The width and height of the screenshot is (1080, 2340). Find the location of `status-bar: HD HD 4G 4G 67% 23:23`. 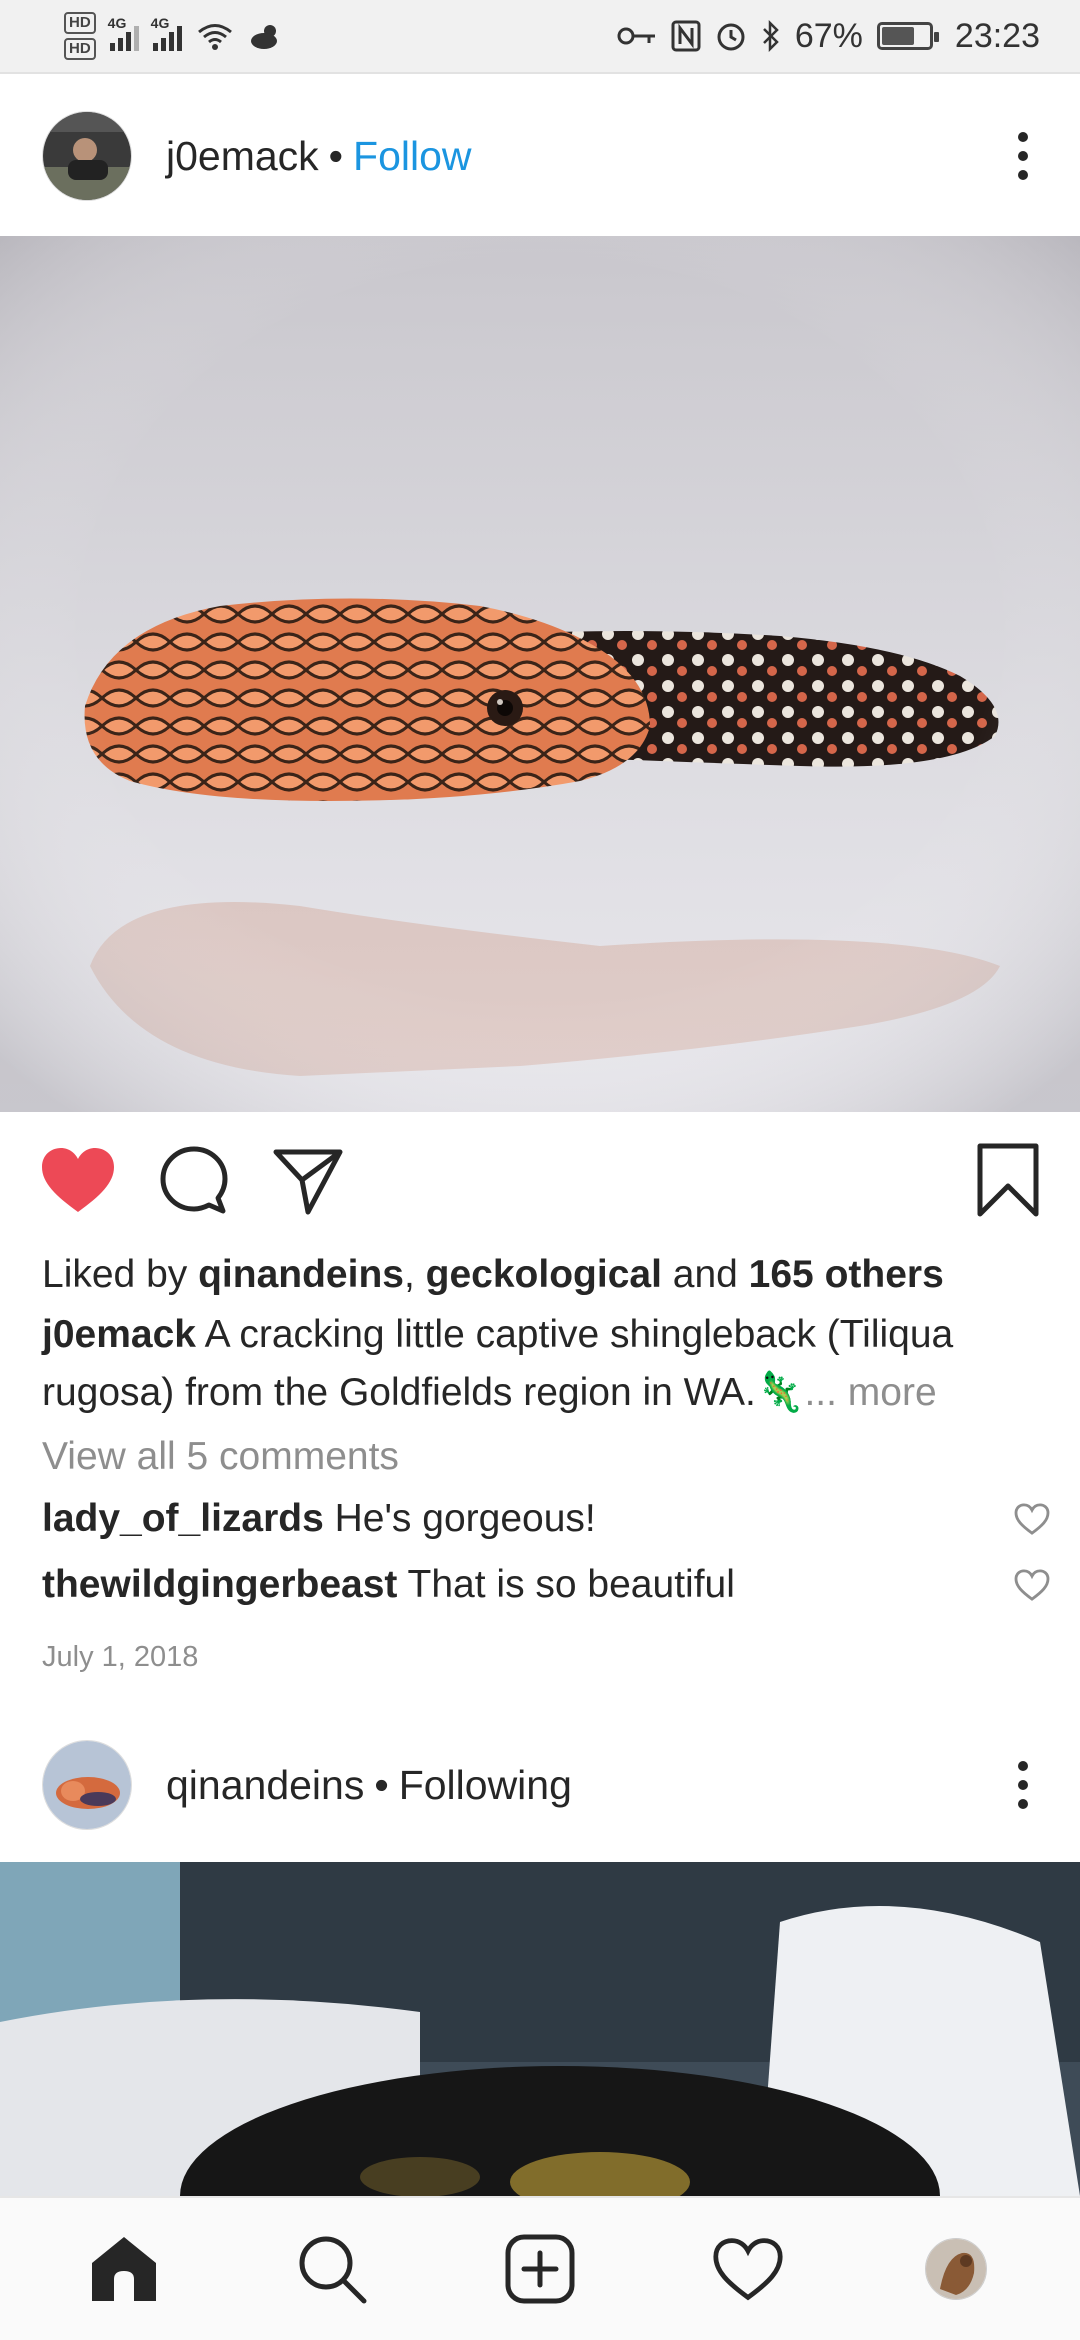

status-bar: HD HD 4G 4G 67% 23:23 is located at coordinates (540, 37).